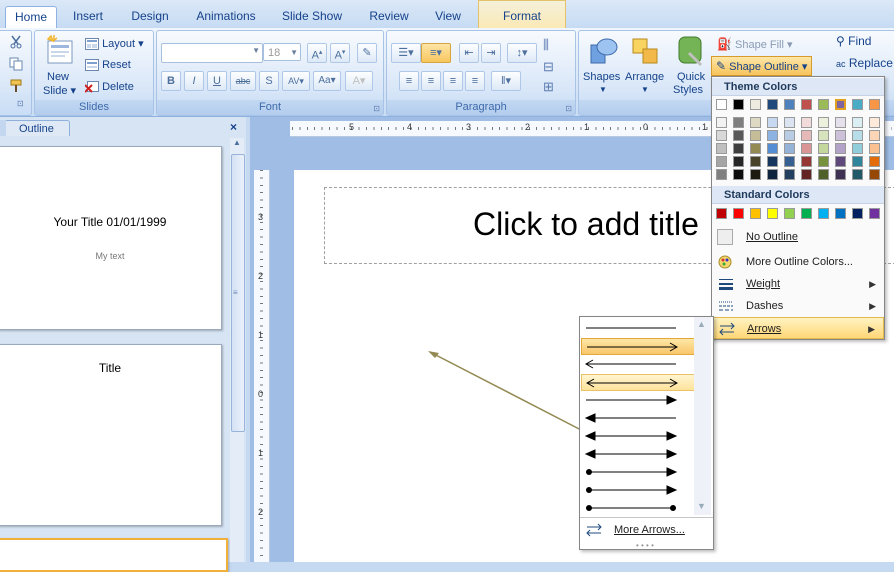  I want to click on arrange-icon, so click(645, 51).